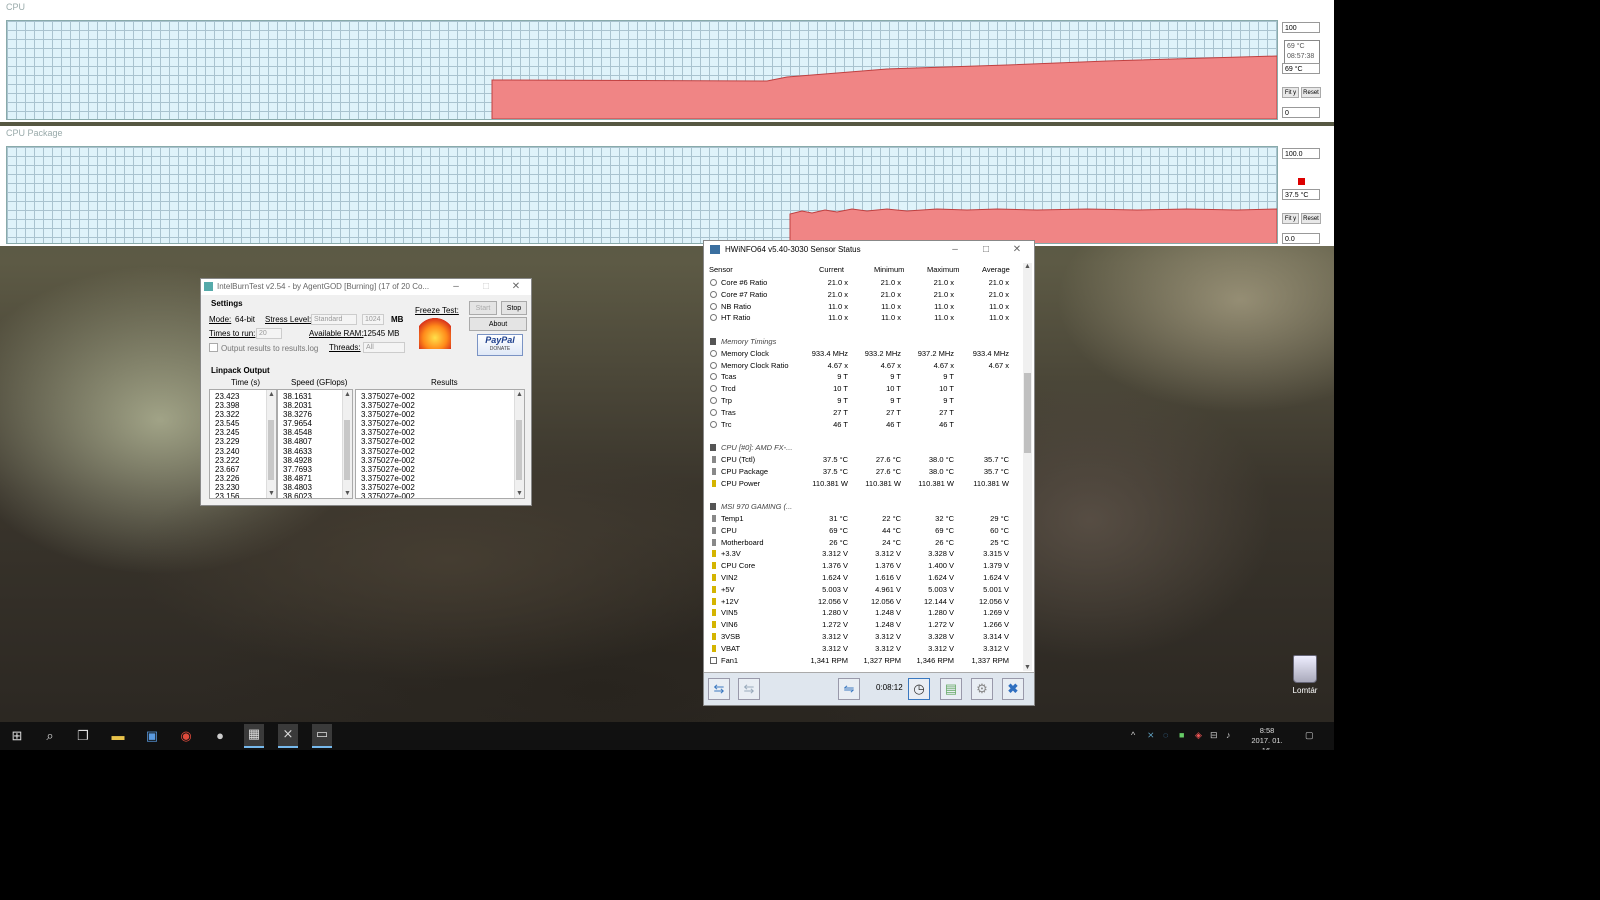  What do you see at coordinates (245, 319) in the screenshot?
I see `mode-value: 64-bit` at bounding box center [245, 319].